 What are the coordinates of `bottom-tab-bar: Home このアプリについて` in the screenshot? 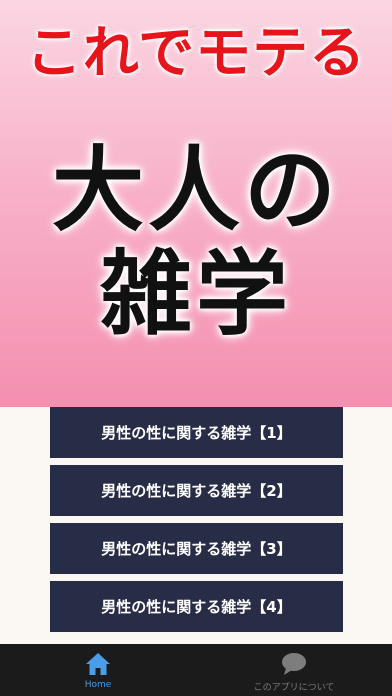 It's located at (196, 670).